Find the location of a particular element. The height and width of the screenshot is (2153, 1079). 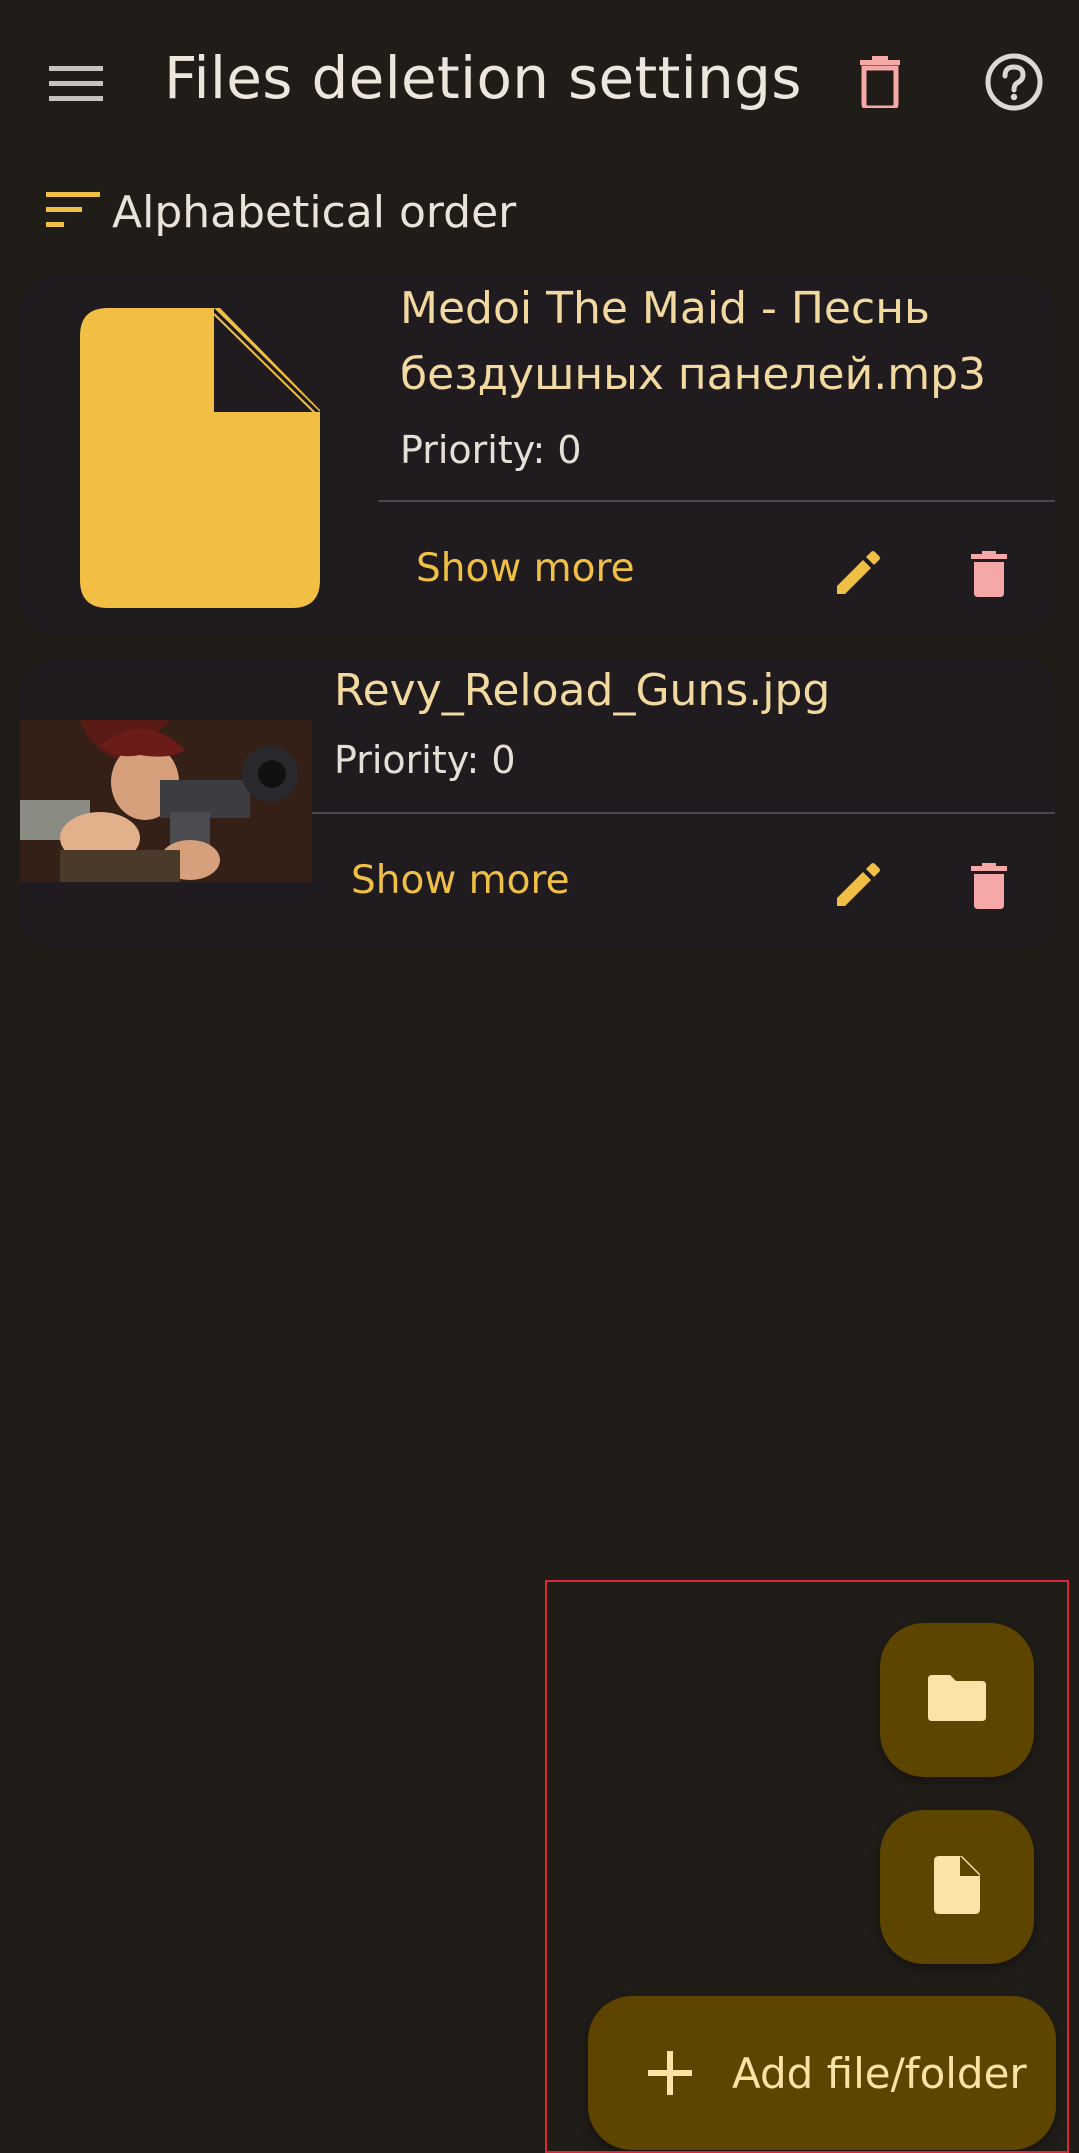

add-file-folder-label: Add file/folder is located at coordinates (879, 2073).